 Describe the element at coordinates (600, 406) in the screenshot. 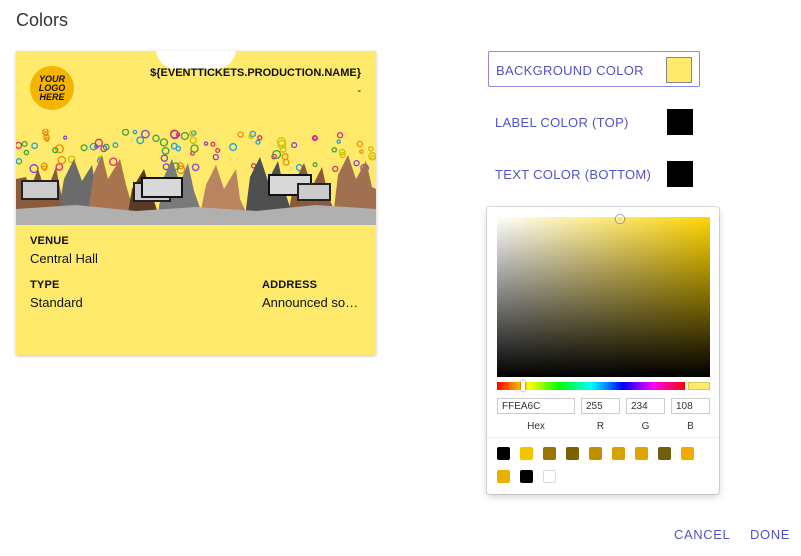

I see `red-input` at that location.